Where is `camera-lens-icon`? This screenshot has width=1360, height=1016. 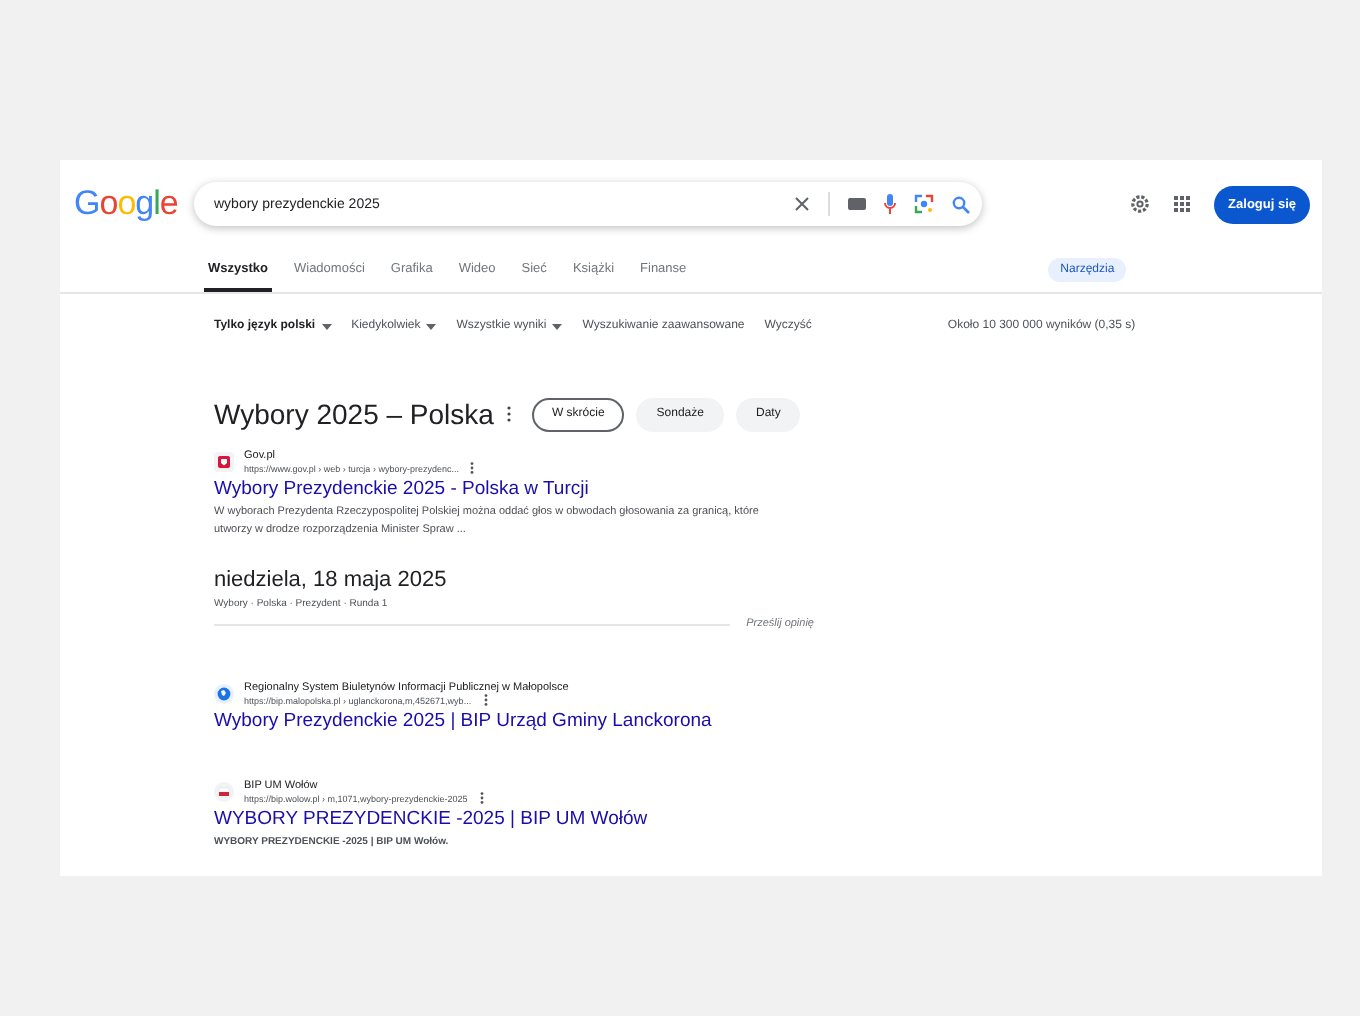 camera-lens-icon is located at coordinates (924, 204).